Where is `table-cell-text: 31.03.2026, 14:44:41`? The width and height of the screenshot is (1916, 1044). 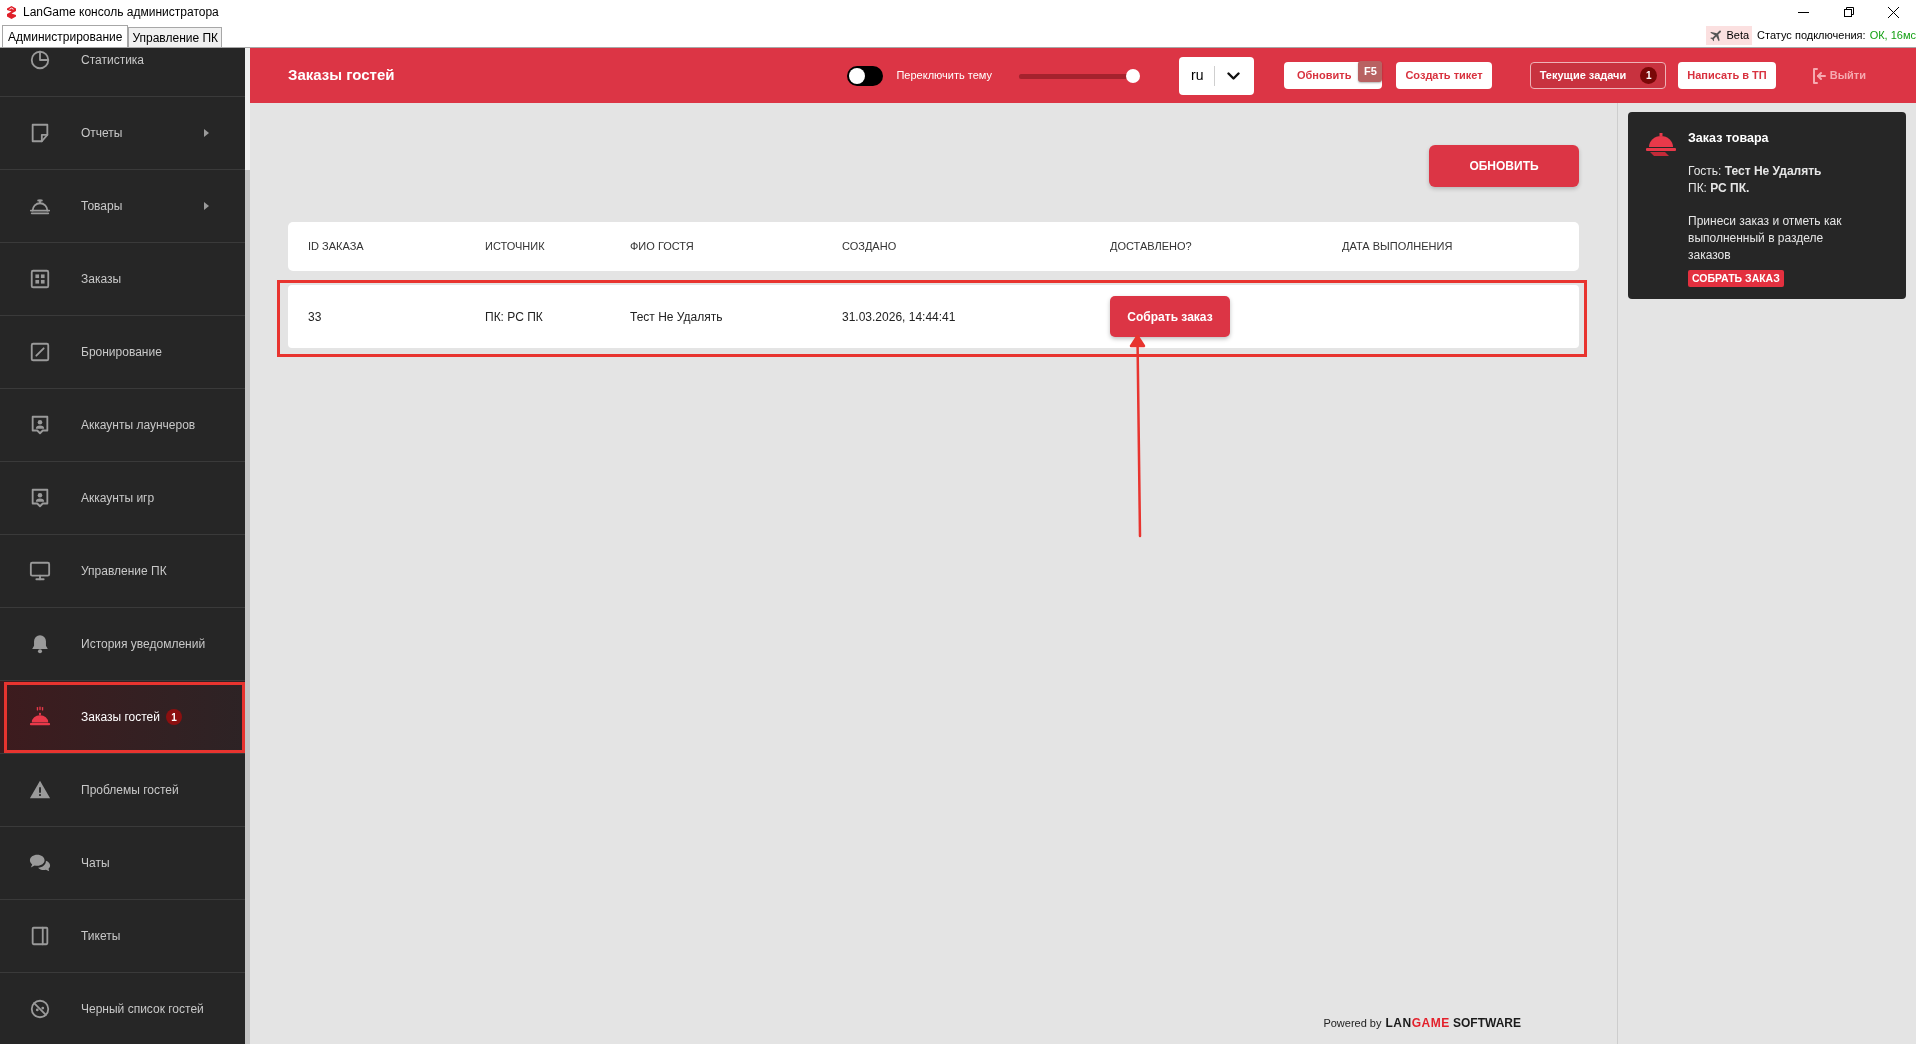 table-cell-text: 31.03.2026, 14:44:41 is located at coordinates (899, 317).